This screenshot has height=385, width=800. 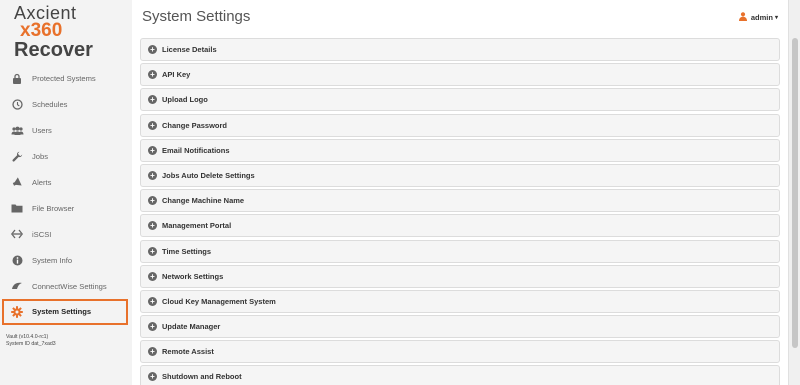 What do you see at coordinates (219, 301) in the screenshot?
I see `panel-label: Cloud Key Management System` at bounding box center [219, 301].